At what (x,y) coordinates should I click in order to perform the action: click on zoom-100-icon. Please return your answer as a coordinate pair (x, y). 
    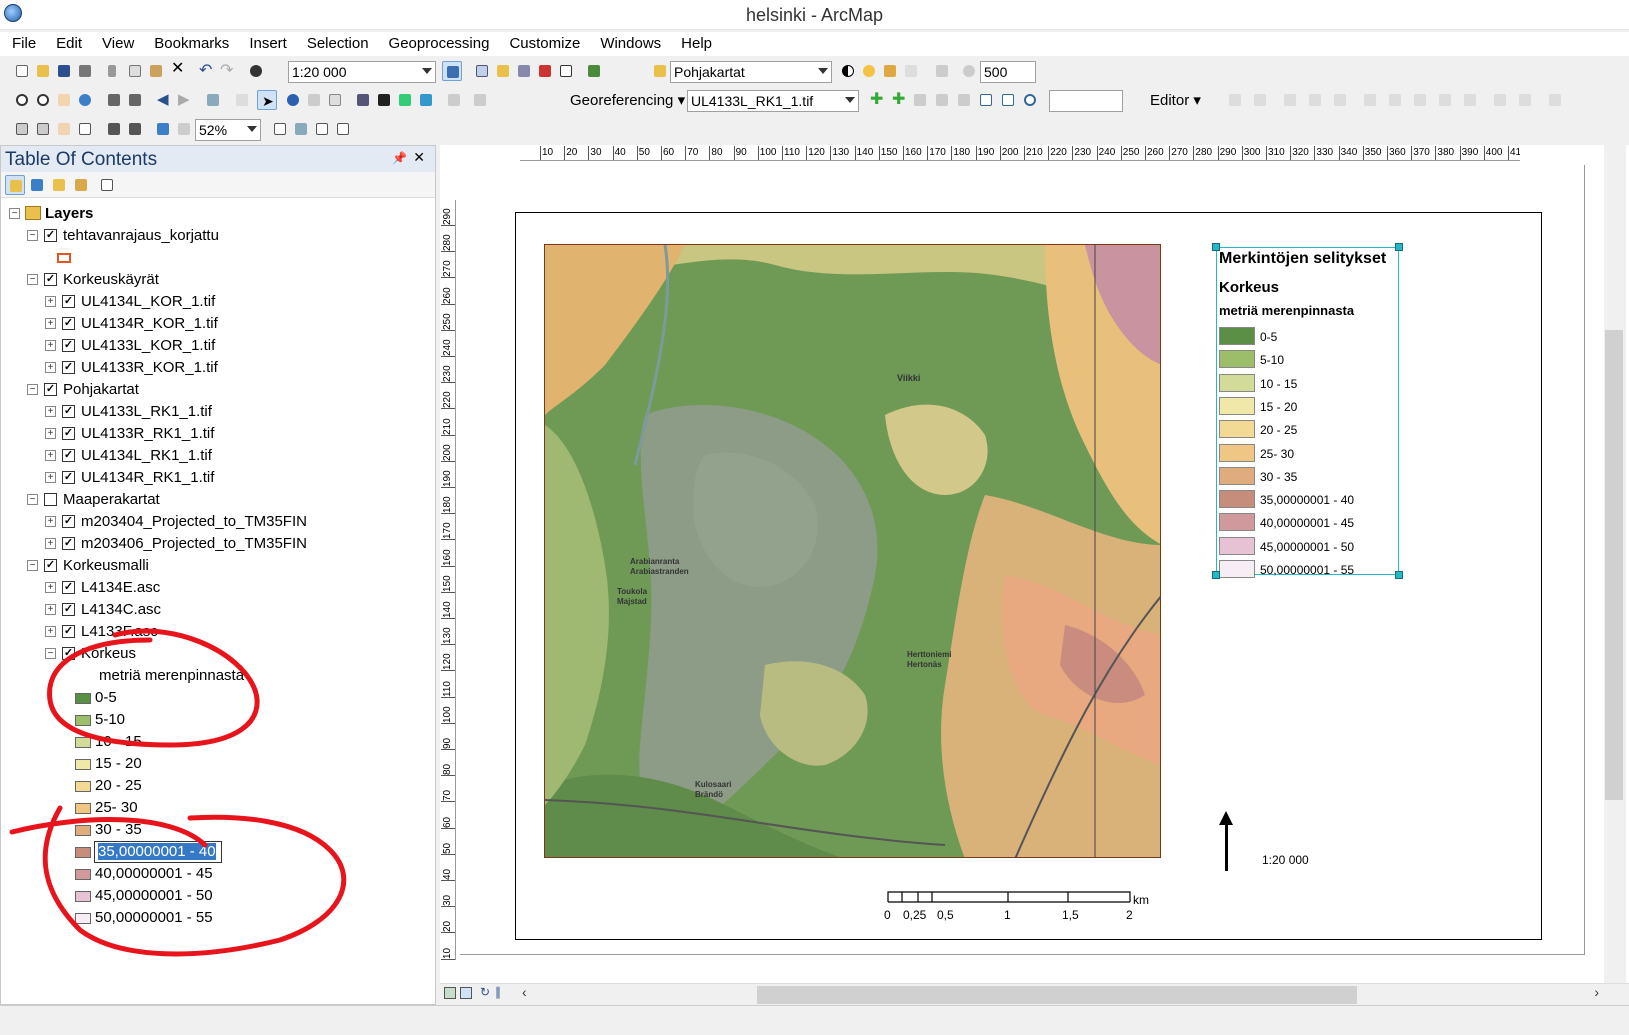
    Looking at the image, I should click on (184, 129).